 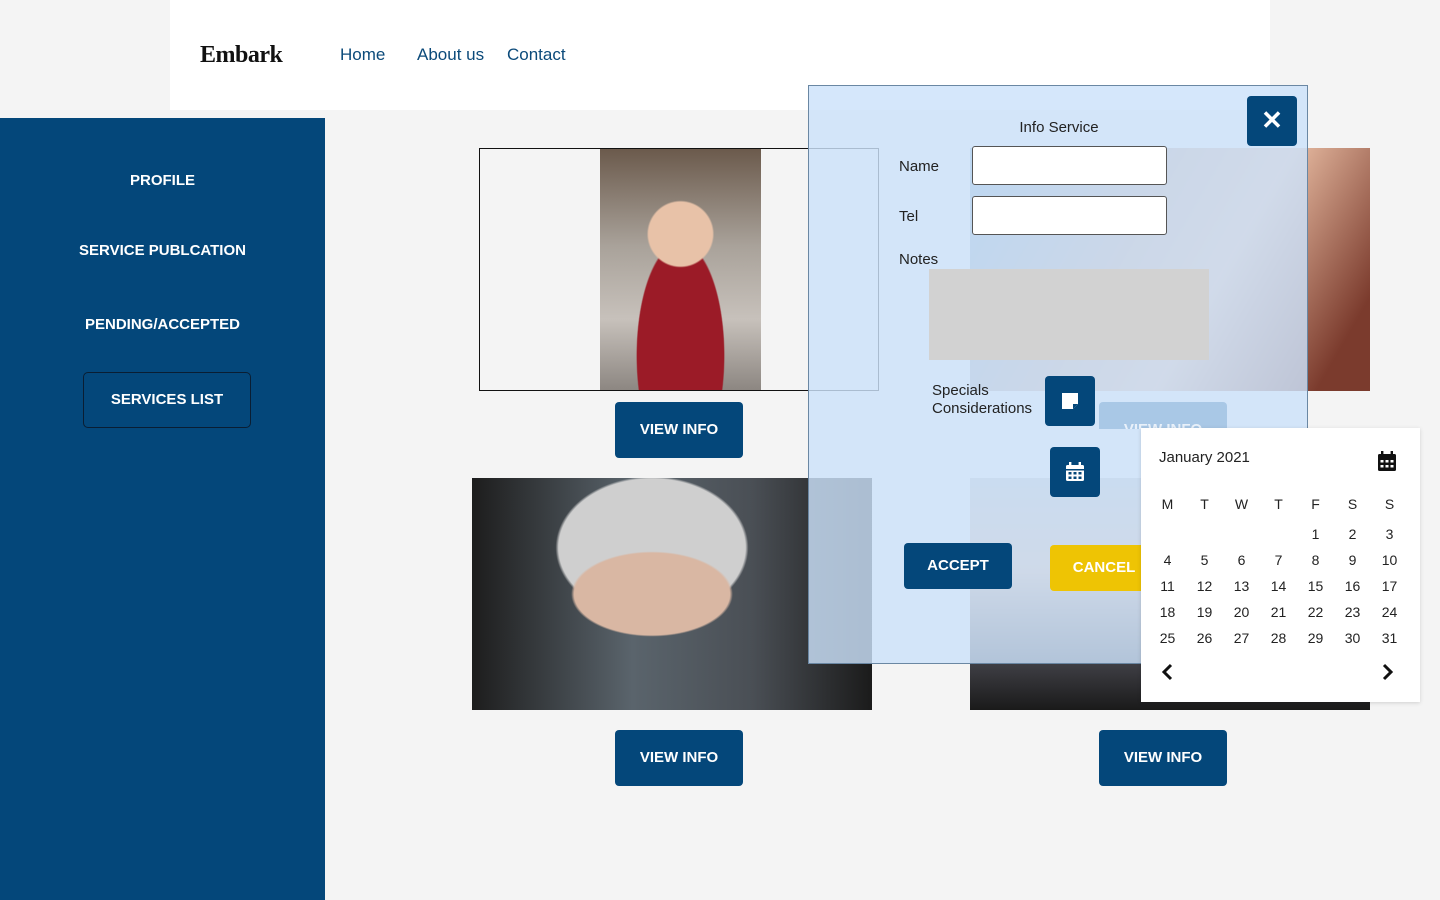 What do you see at coordinates (1241, 586) in the screenshot?
I see `calendar-day: 13` at bounding box center [1241, 586].